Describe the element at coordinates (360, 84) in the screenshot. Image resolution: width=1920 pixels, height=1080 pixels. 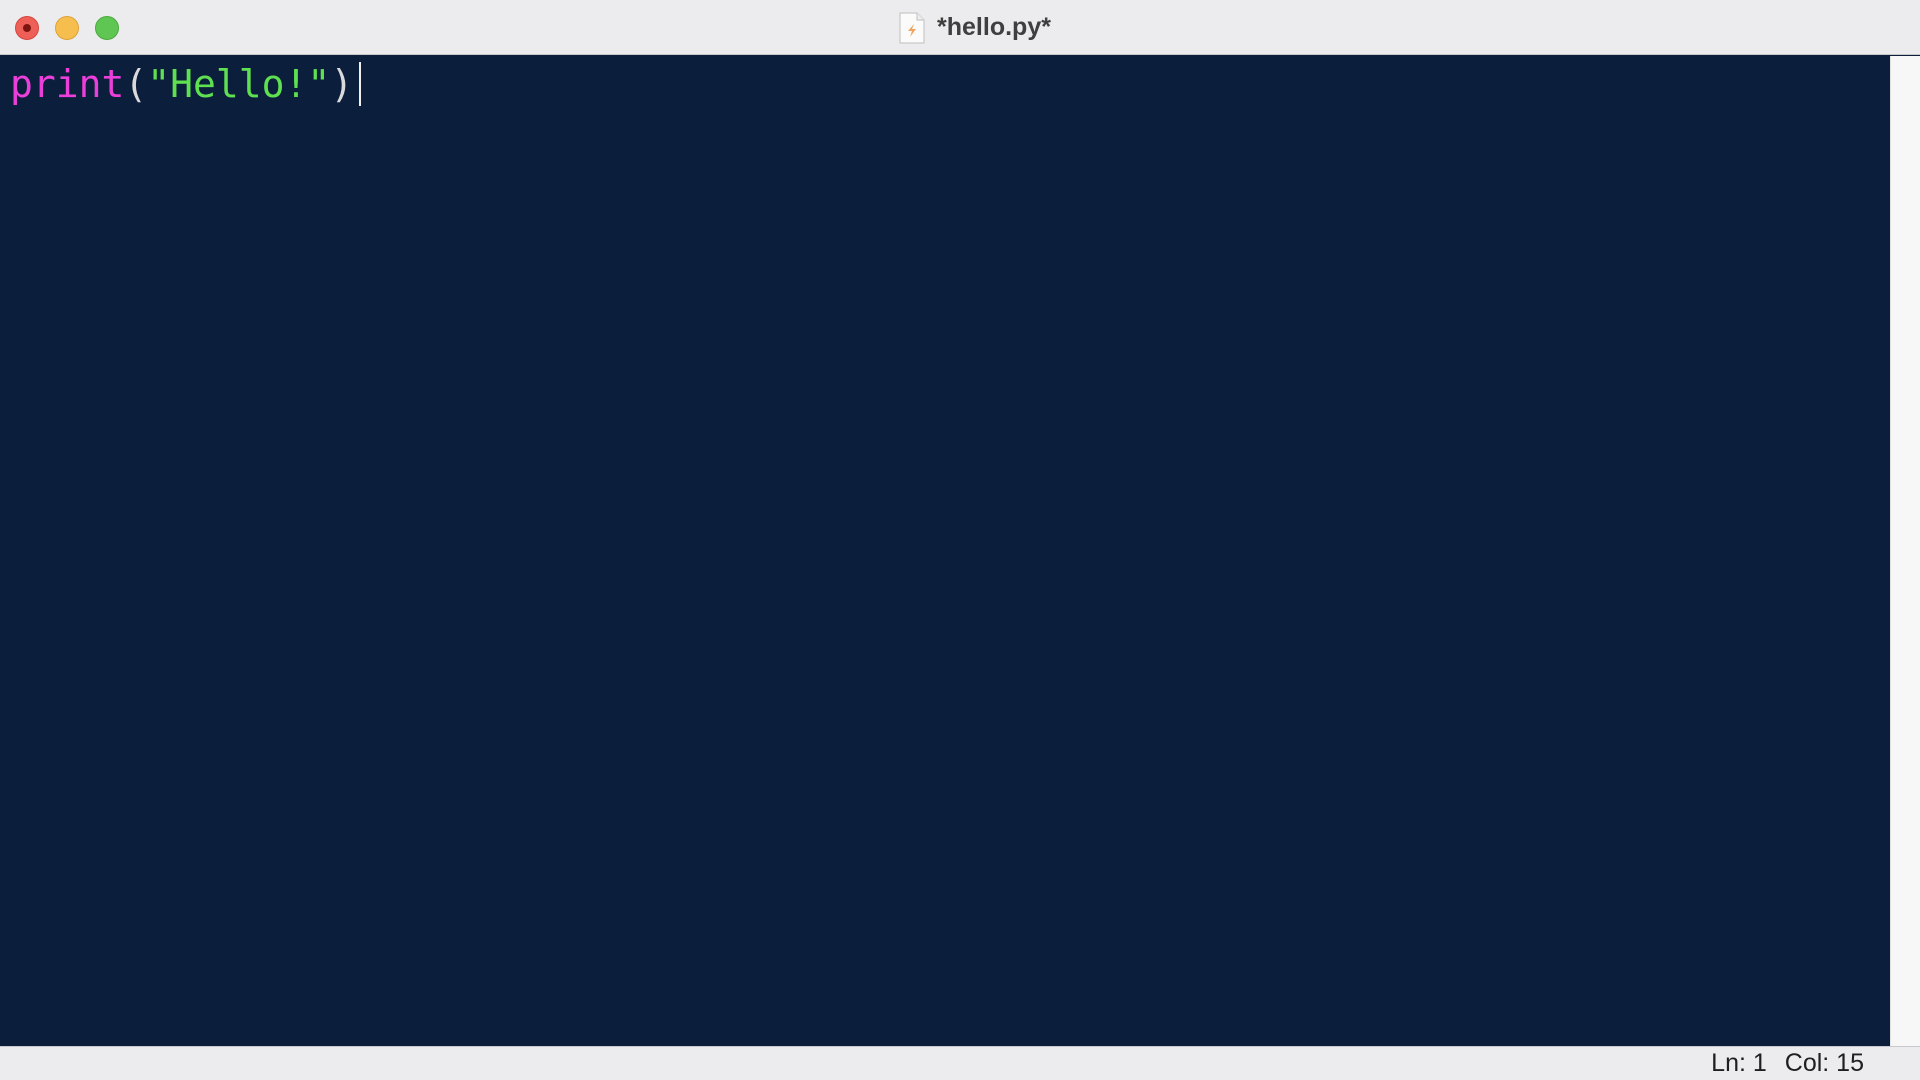
I see `text-cursor` at that location.